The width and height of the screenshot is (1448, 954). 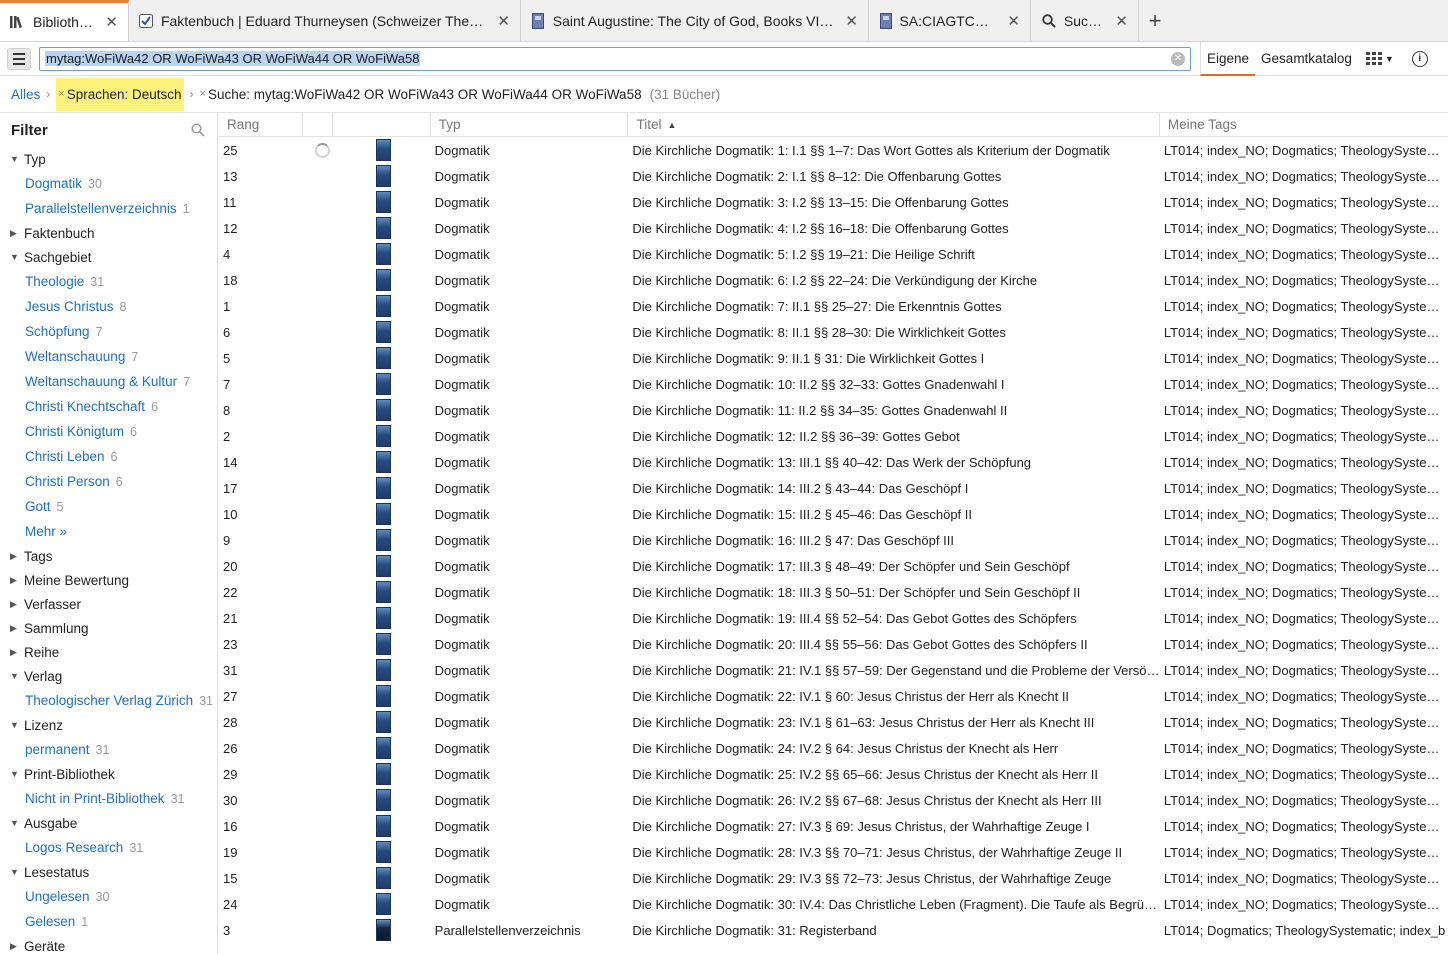 What do you see at coordinates (894, 358) in the screenshot?
I see `title-cell: Die Kirchliche Dogmatik: 9: II.1 § 31` at bounding box center [894, 358].